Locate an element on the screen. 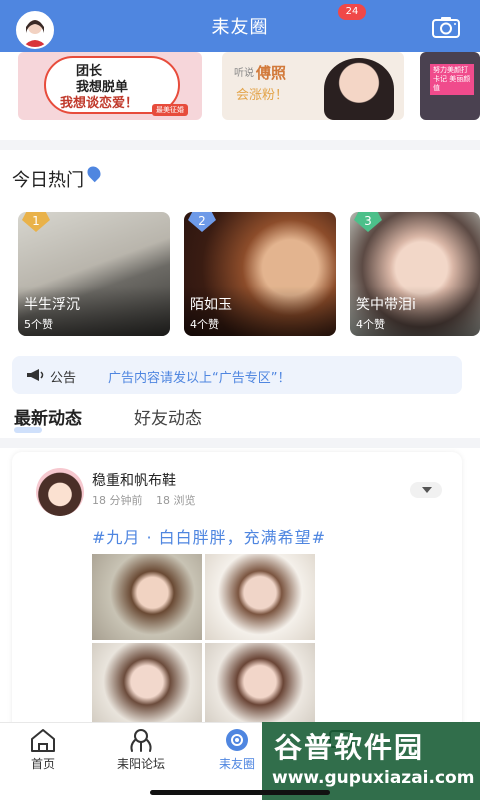  nav-home-label: 首页 is located at coordinates (42, 764).